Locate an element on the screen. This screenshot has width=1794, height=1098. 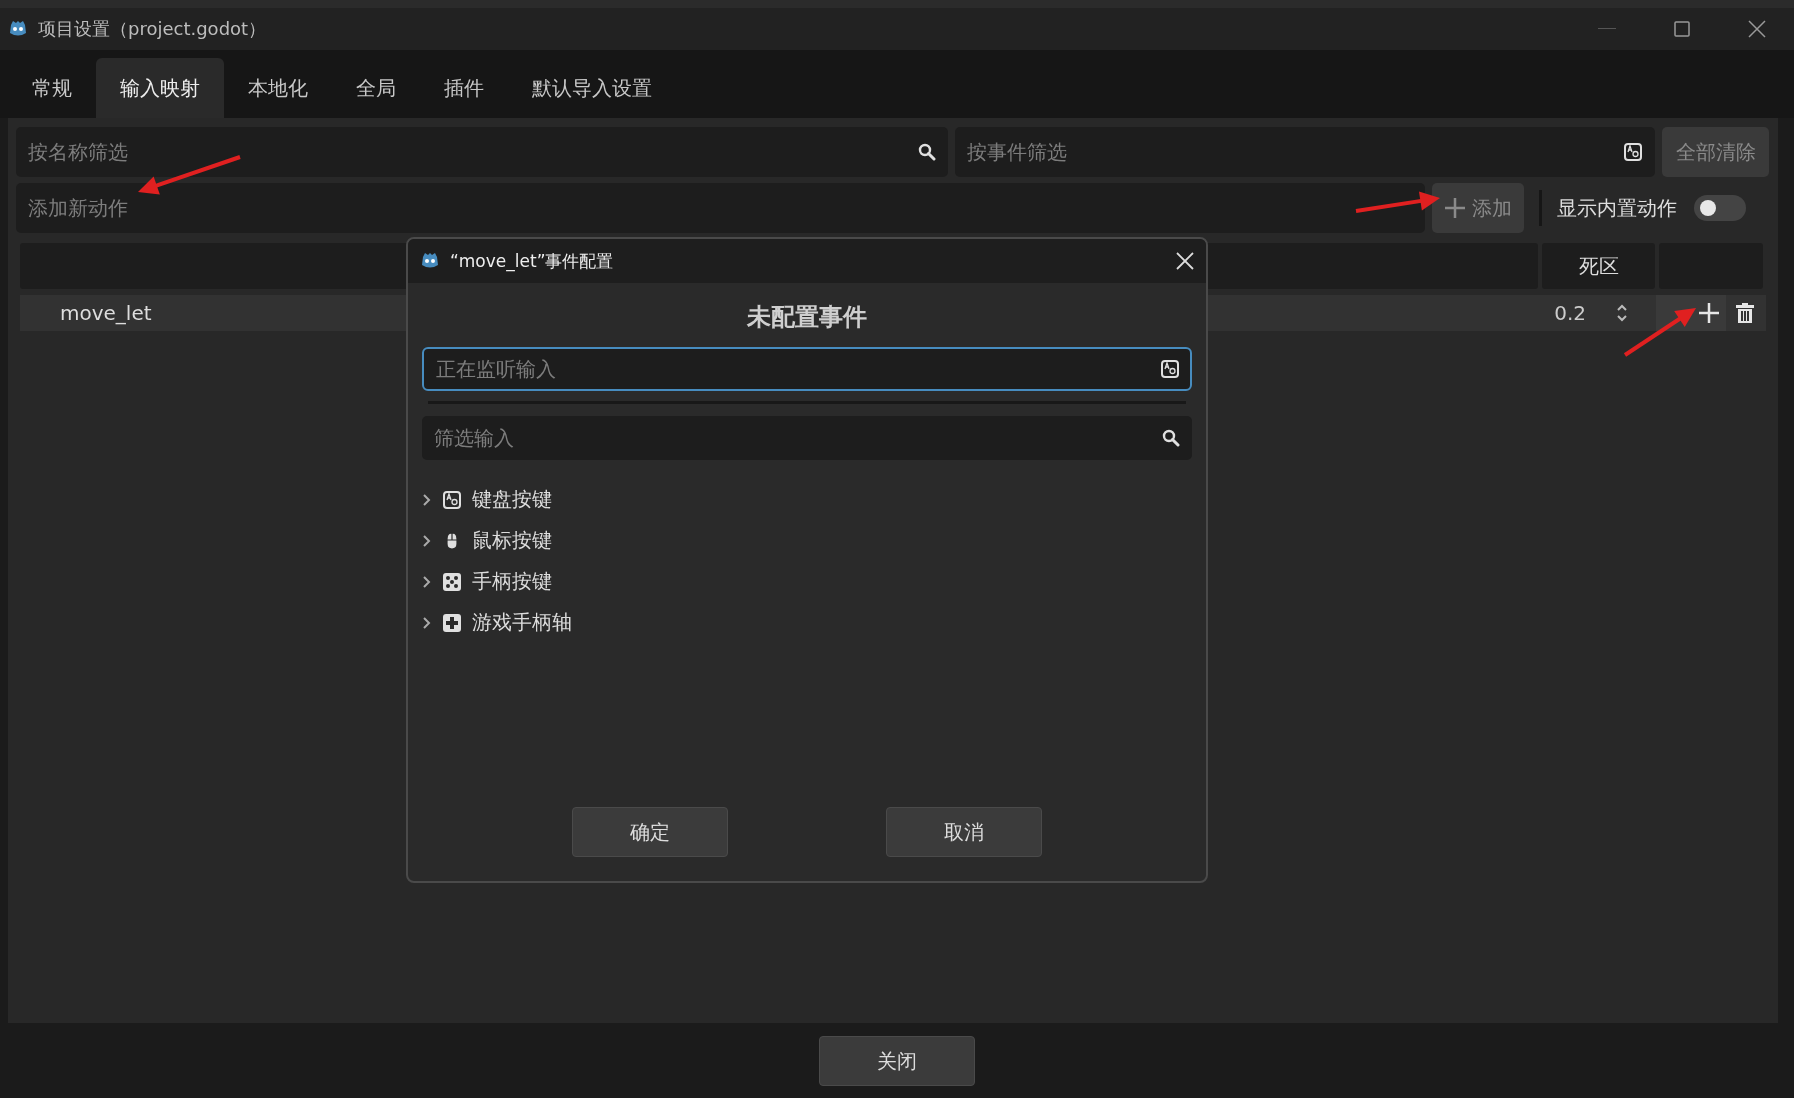
action-name: move_let is located at coordinates (106, 313).